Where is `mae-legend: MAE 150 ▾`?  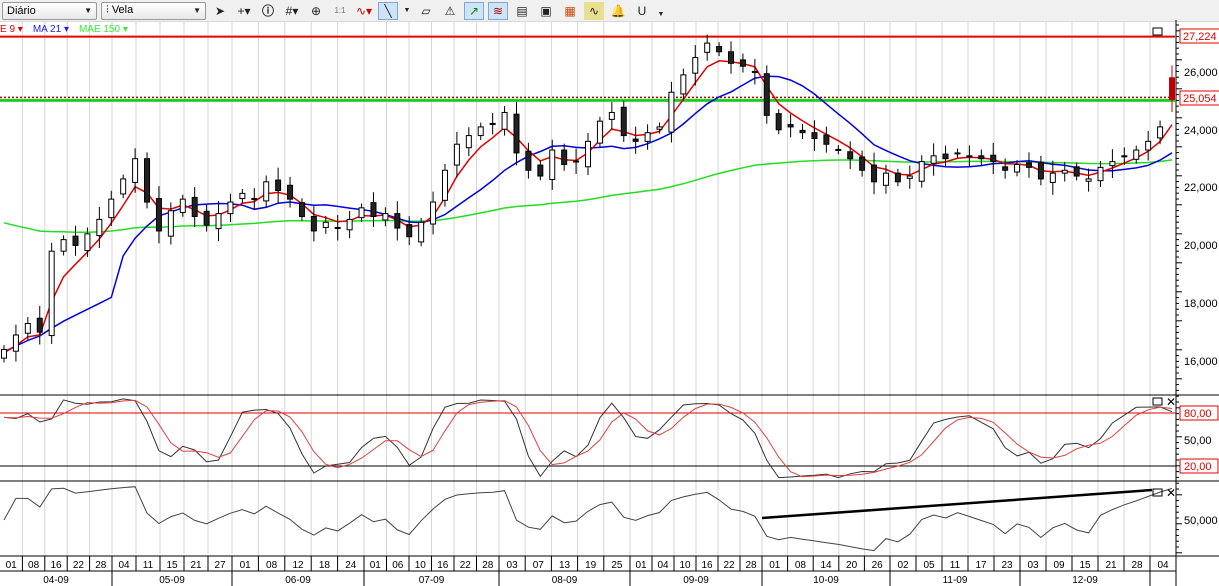
mae-legend: MAE 150 ▾ is located at coordinates (103, 29).